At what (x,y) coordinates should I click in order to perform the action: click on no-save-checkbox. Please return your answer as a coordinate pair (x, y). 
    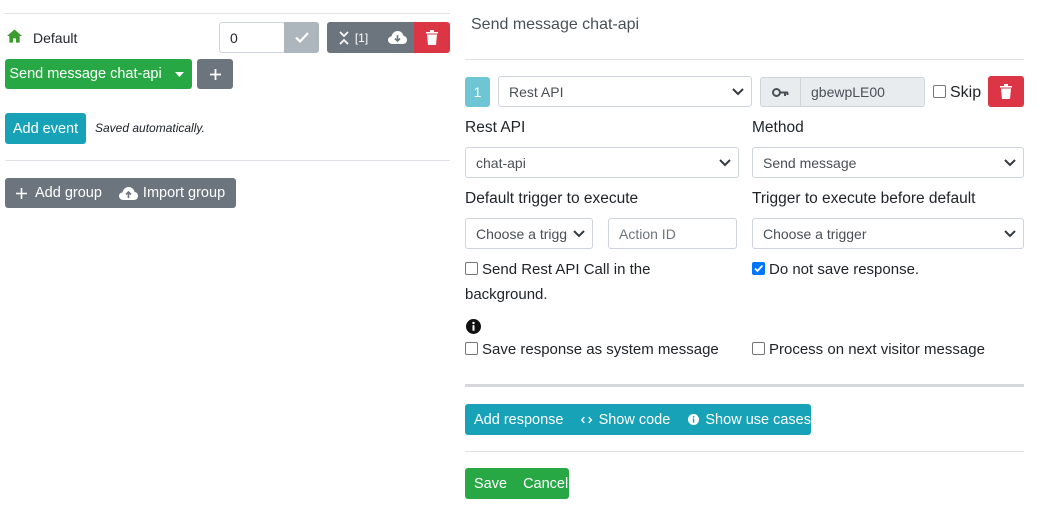
    Looking at the image, I should click on (758, 268).